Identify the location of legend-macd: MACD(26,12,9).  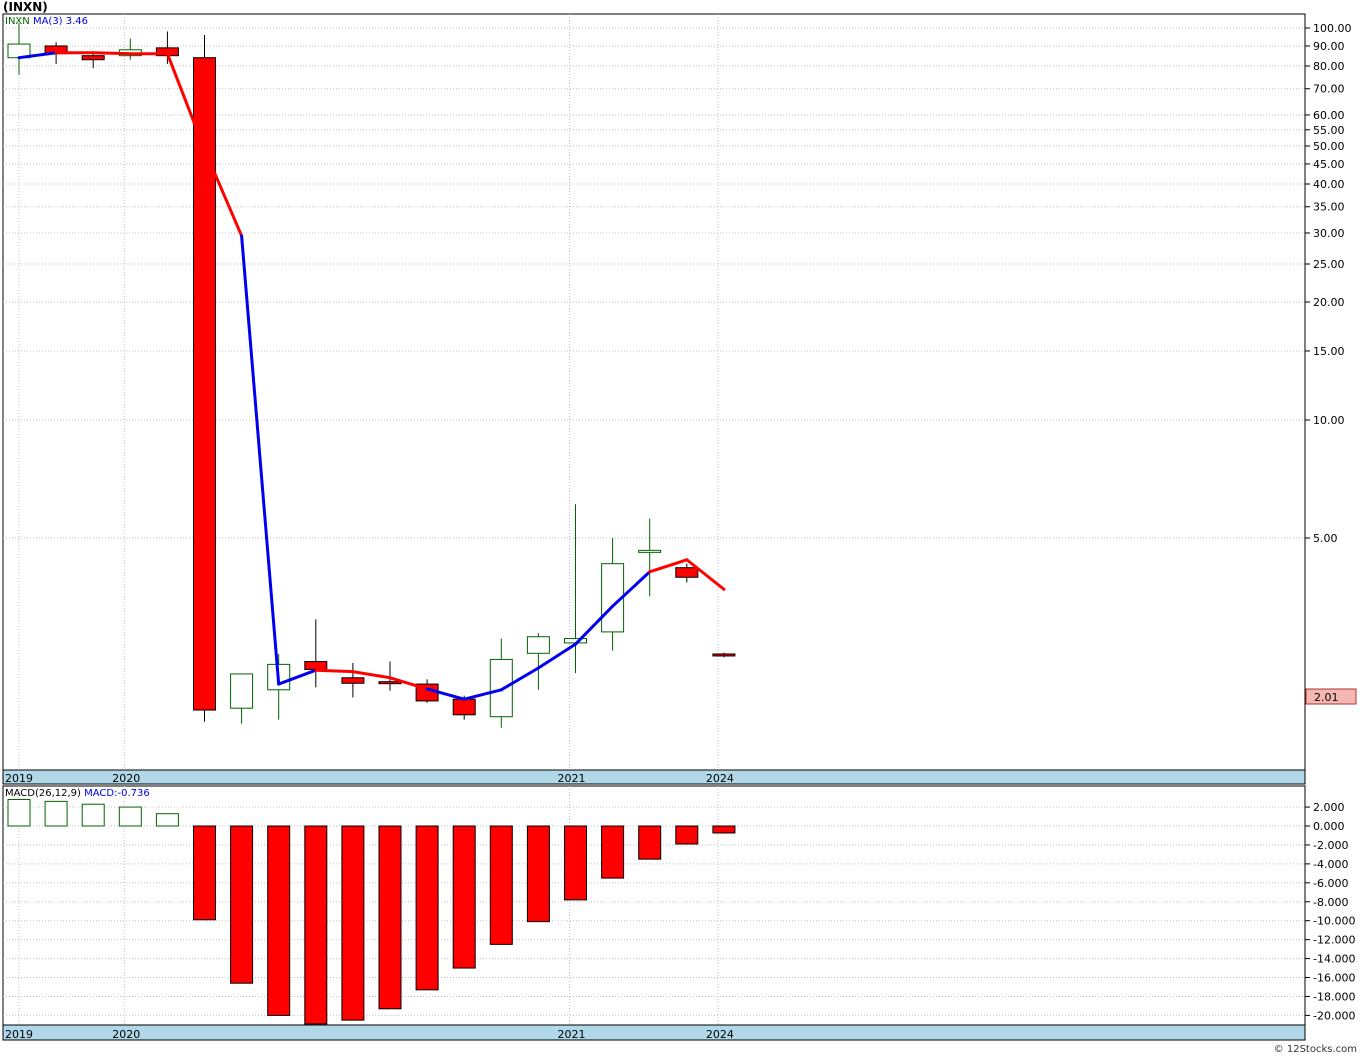
(44, 793).